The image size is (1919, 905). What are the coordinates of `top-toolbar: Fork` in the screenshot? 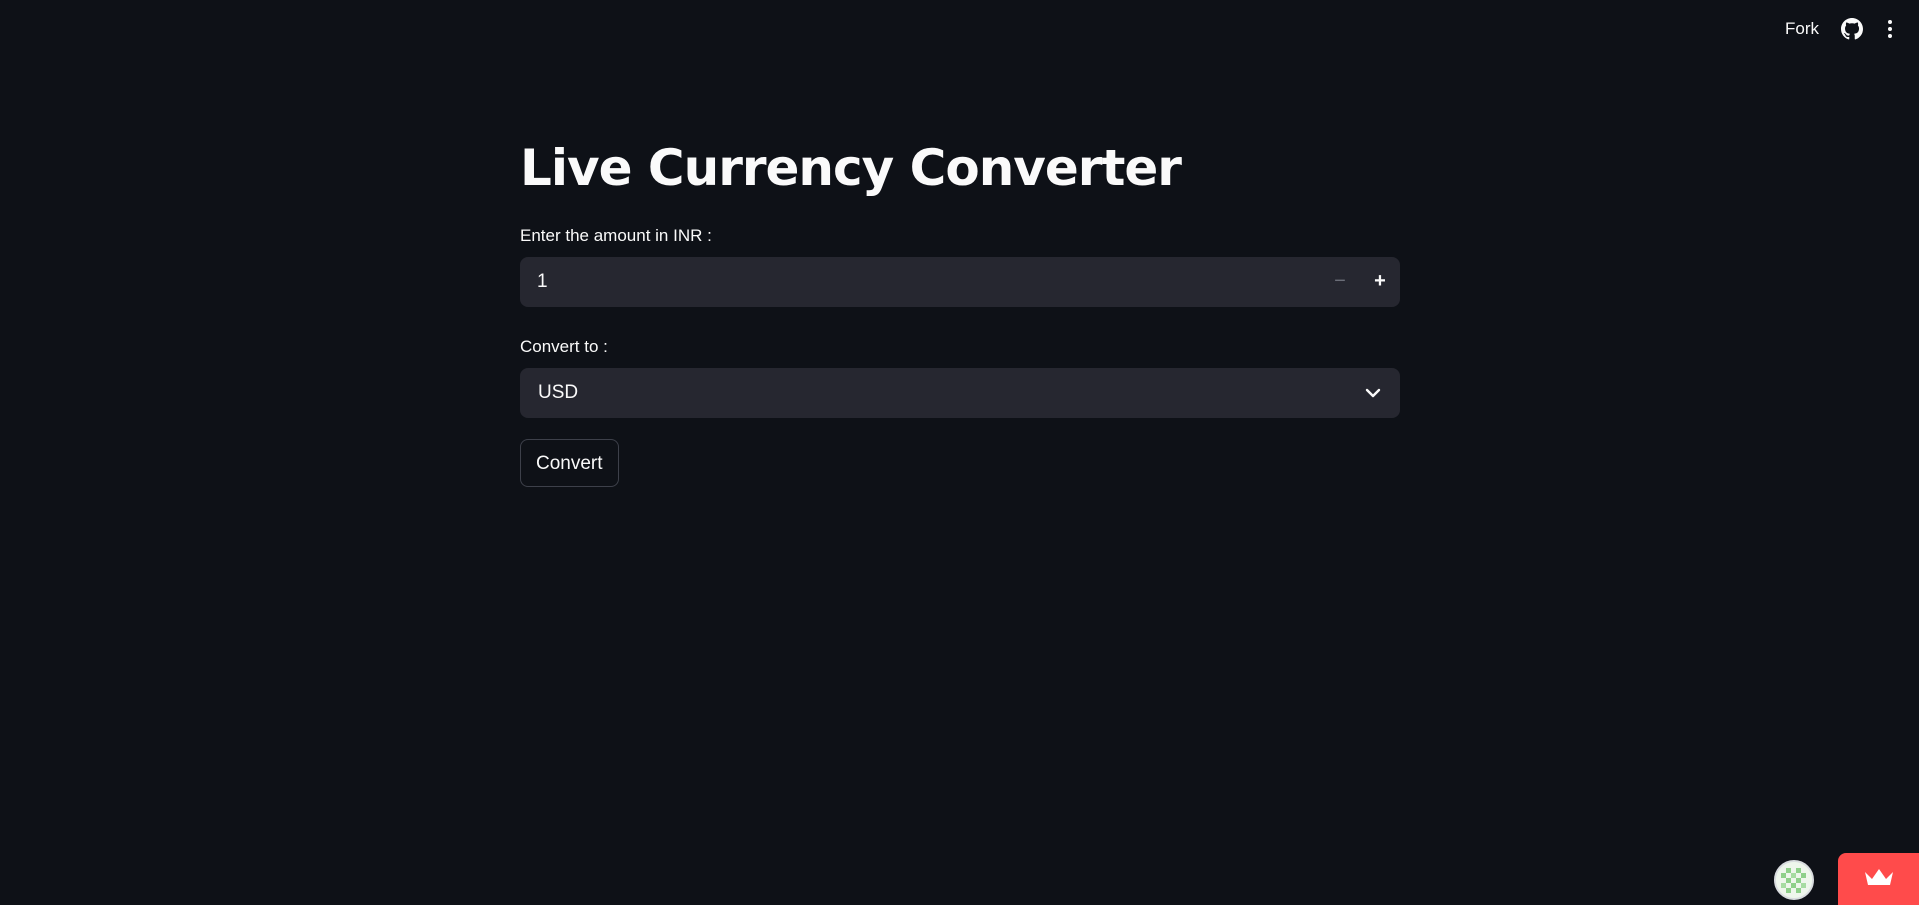 It's located at (1840, 29).